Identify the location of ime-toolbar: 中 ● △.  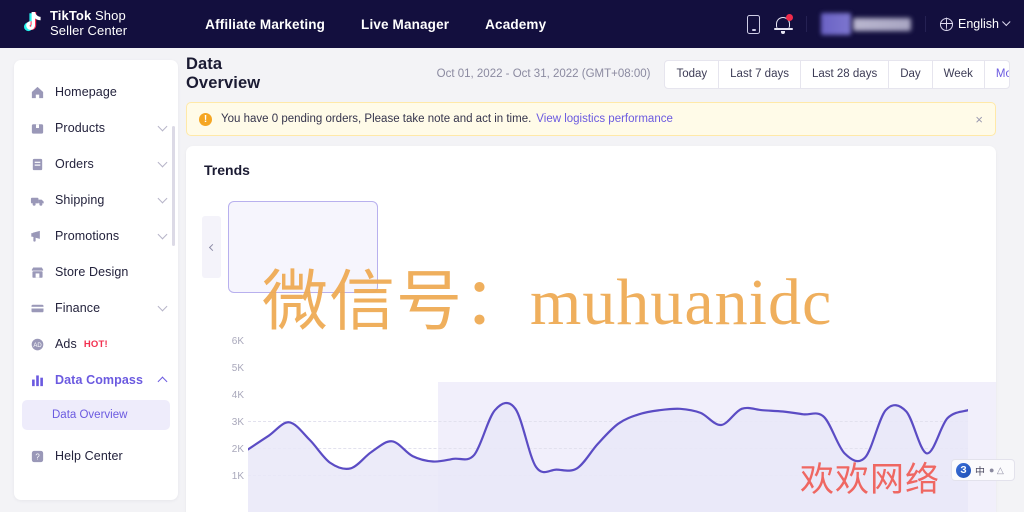
(983, 470).